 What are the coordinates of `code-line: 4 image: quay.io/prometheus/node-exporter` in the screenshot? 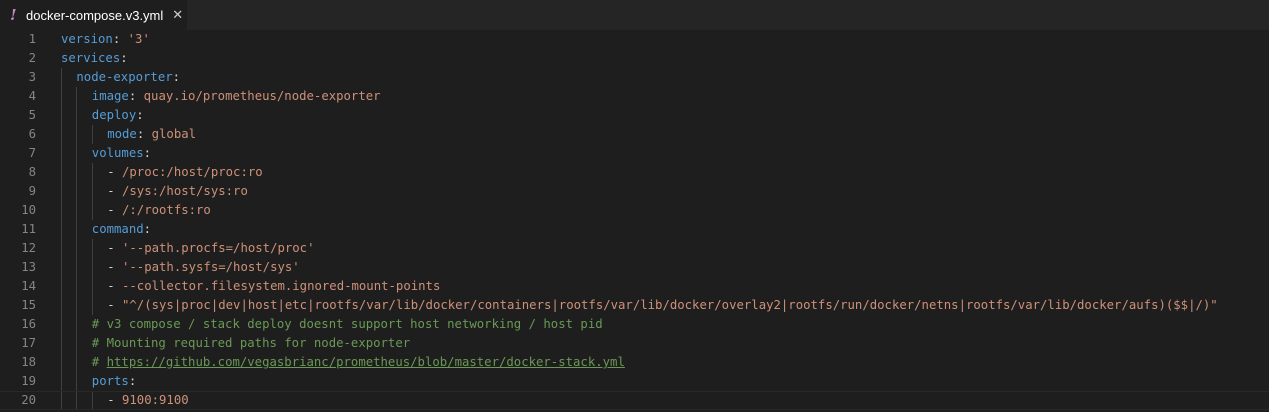 It's located at (634, 96).